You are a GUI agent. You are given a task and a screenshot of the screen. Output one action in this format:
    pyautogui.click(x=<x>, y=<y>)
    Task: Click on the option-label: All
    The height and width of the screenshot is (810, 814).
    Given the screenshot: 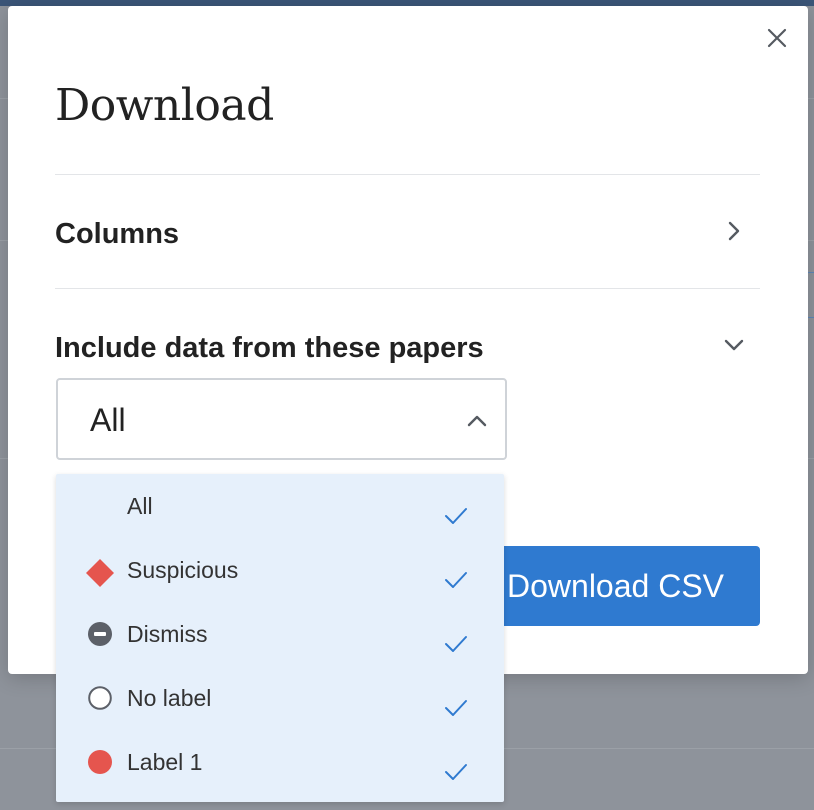 What is the action you would take?
    pyautogui.click(x=140, y=506)
    